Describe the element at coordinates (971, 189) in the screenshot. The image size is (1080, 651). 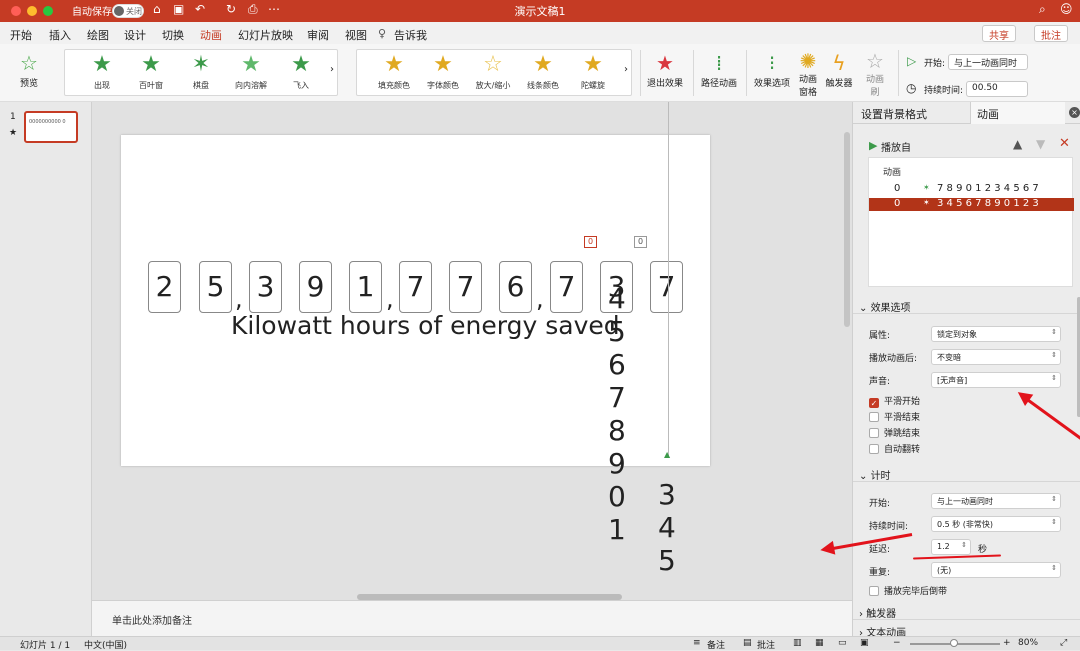
I see `animation-item: 0 ✶ 7 8 9 0 1 2 3 4 5 6 7` at that location.